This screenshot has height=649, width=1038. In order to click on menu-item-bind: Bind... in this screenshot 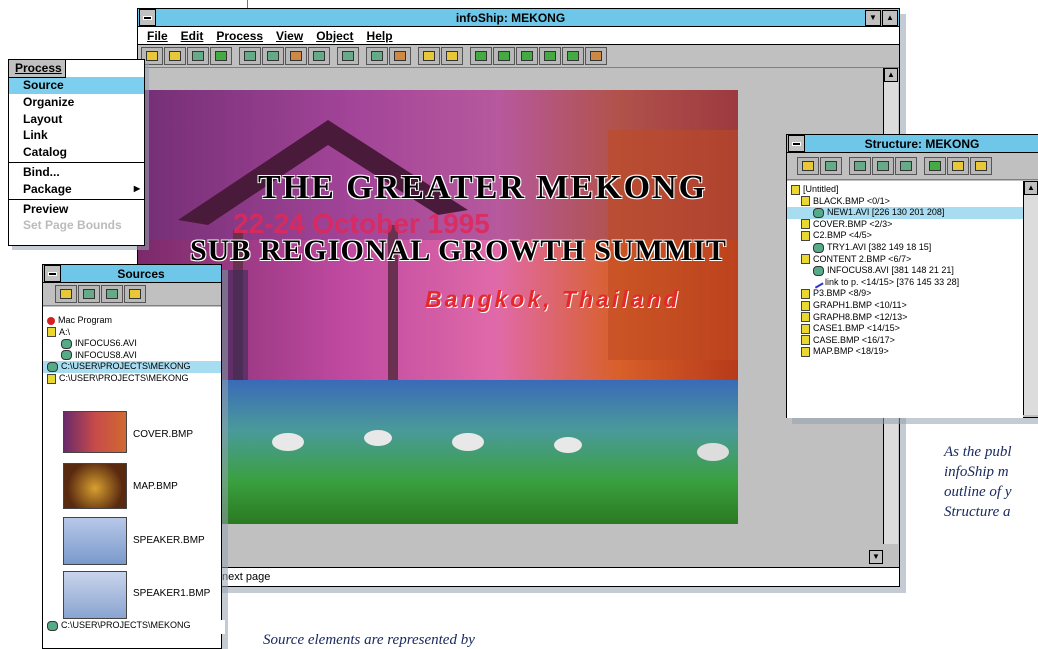, I will do `click(76, 172)`.